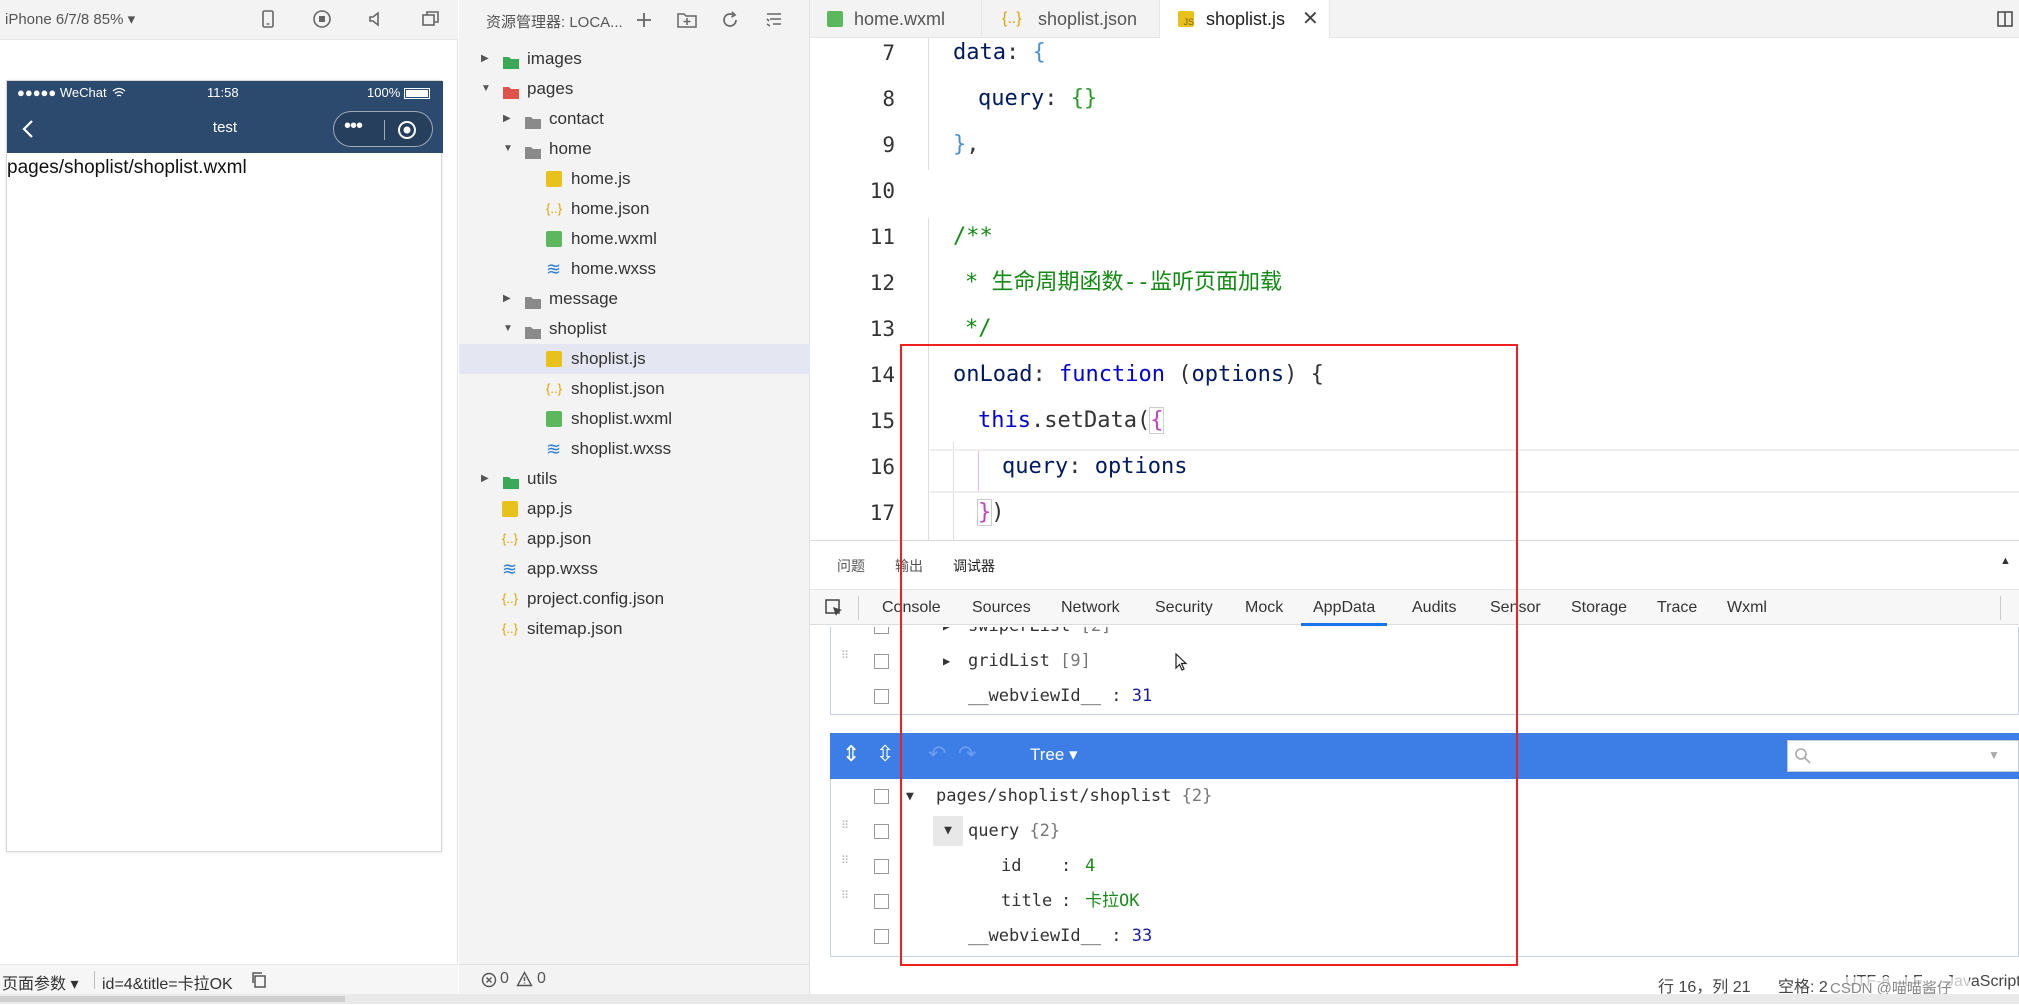 This screenshot has height=1005, width=2019. I want to click on tree-item-contact: ▶ contact, so click(634, 119).